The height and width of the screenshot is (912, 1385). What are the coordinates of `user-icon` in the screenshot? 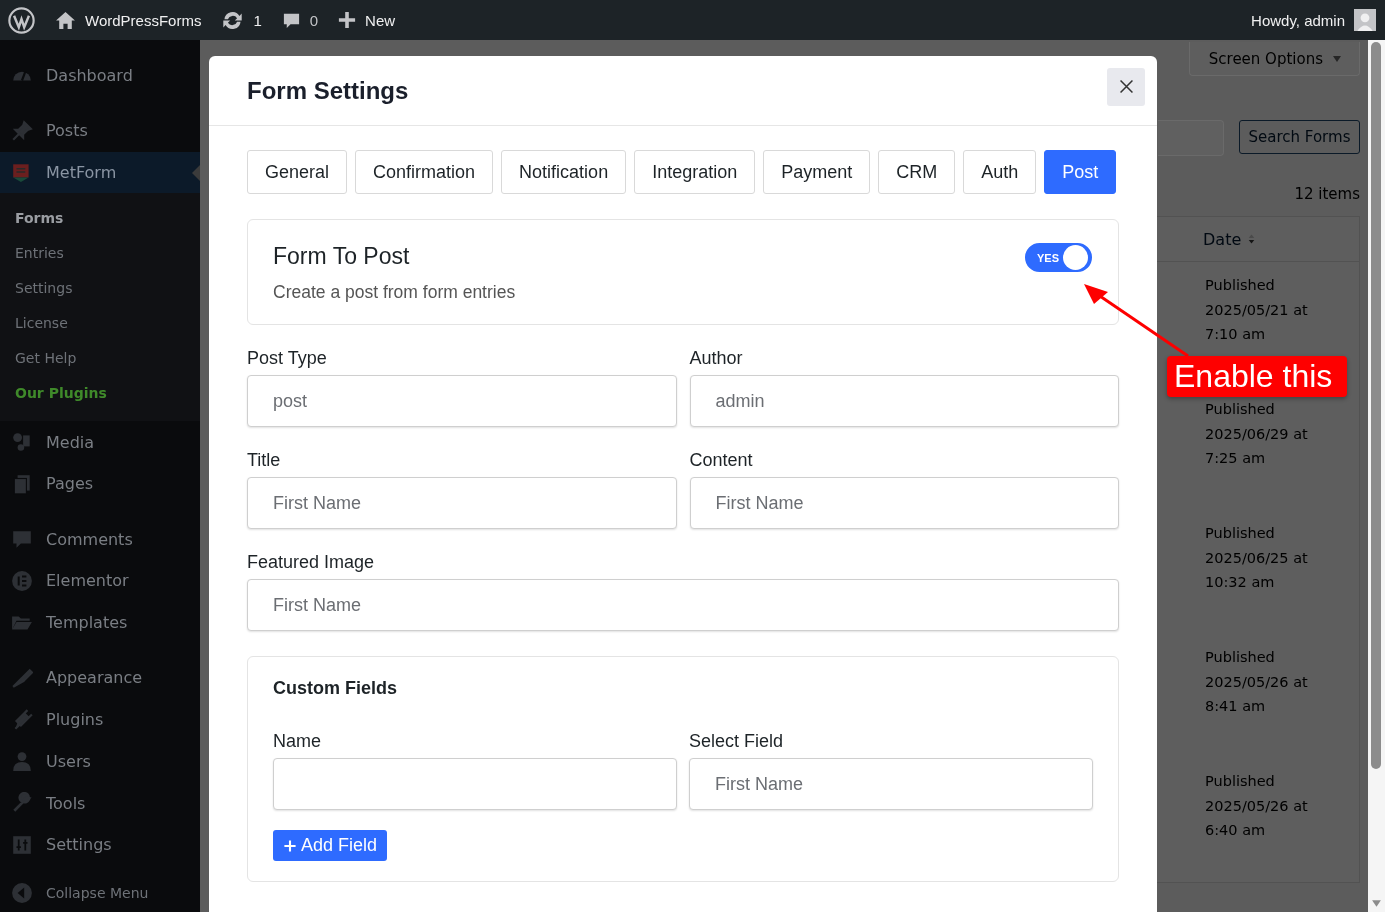 It's located at (22, 761).